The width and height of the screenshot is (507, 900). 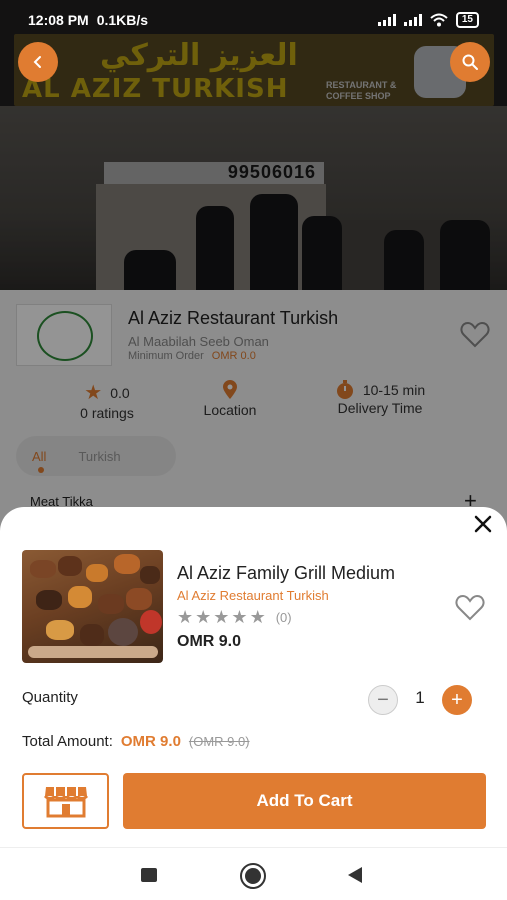 What do you see at coordinates (58, 20) in the screenshot?
I see `status-time: 12:08 PM` at bounding box center [58, 20].